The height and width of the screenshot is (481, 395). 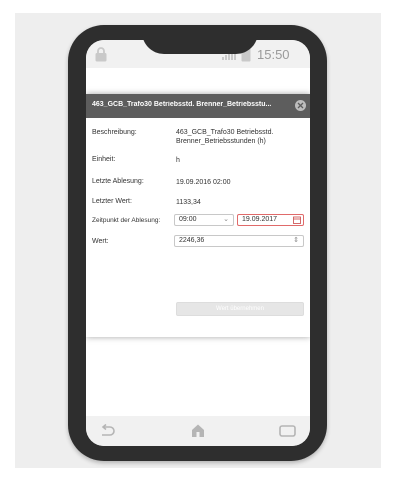 I want to click on zeitpunkt-label: Zeitpunkt der Ablesung:, so click(x=126, y=220).